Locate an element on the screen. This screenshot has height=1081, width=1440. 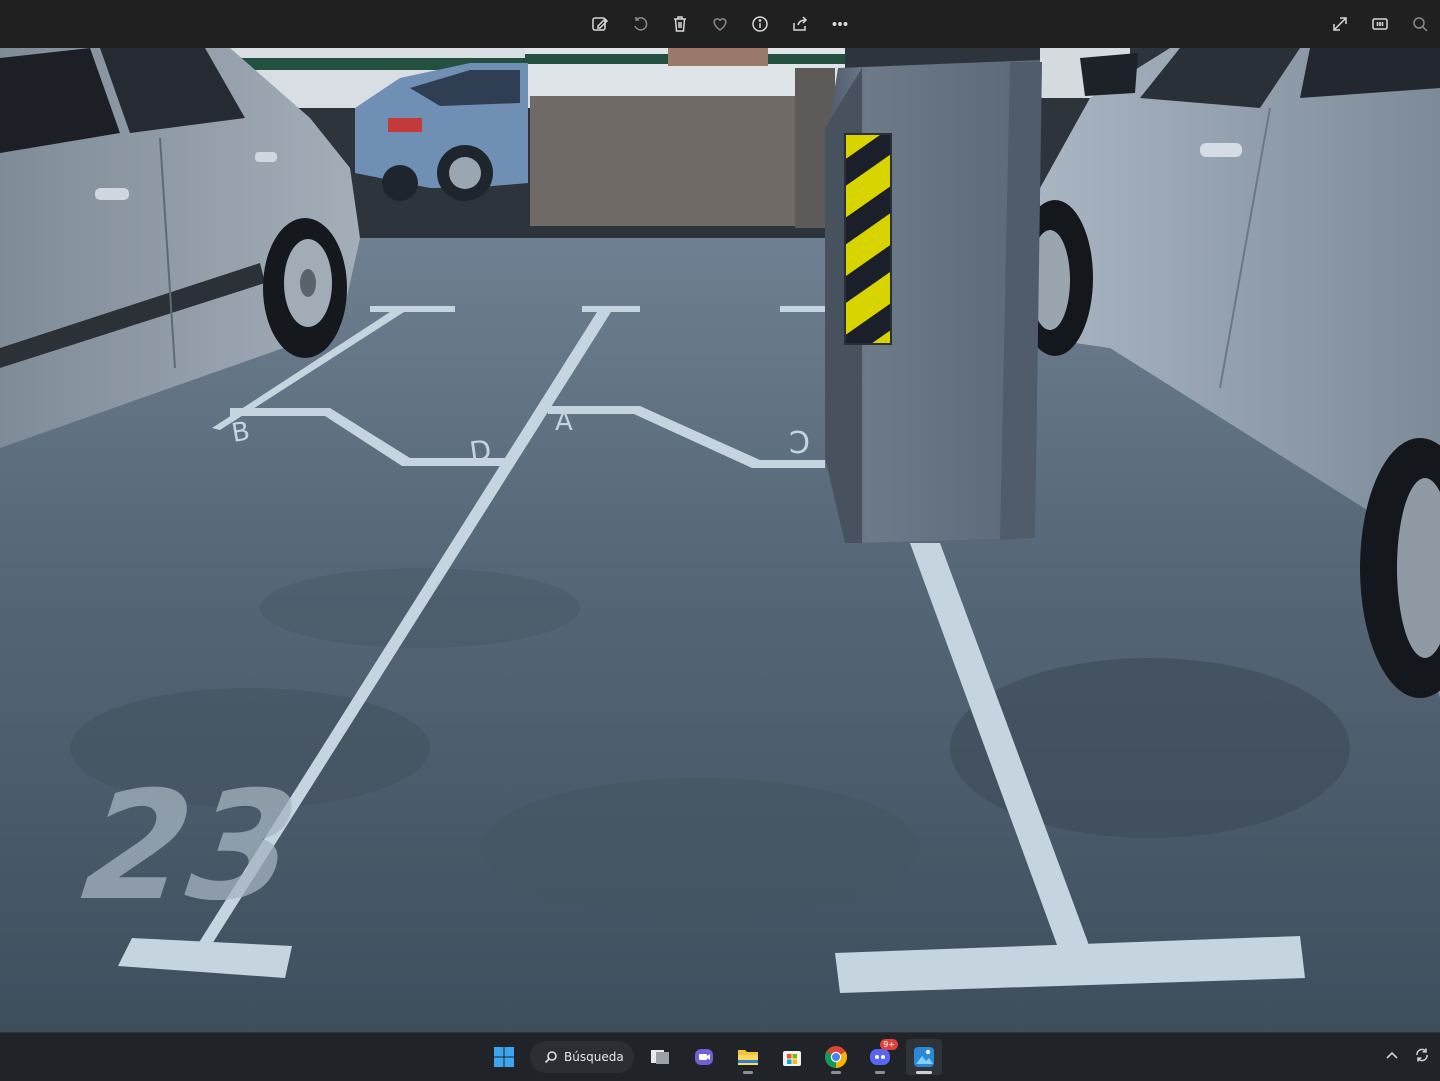
taskbar-search: Búsqueda is located at coordinates (582, 1057).